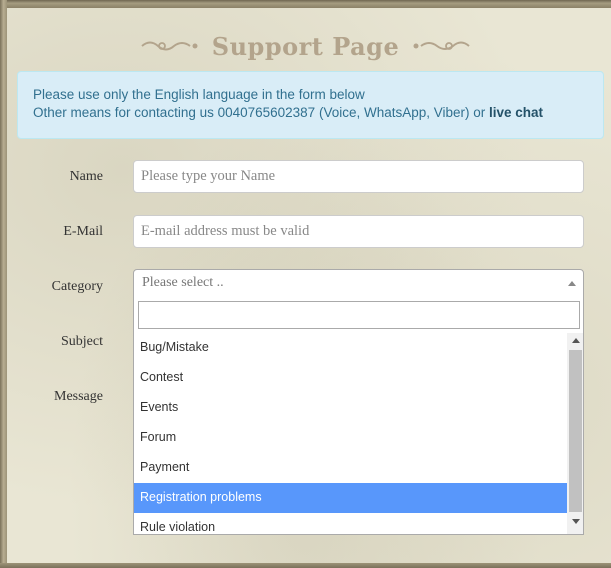  What do you see at coordinates (350, 498) in the screenshot?
I see `category-option-highlighted: Registration problems` at bounding box center [350, 498].